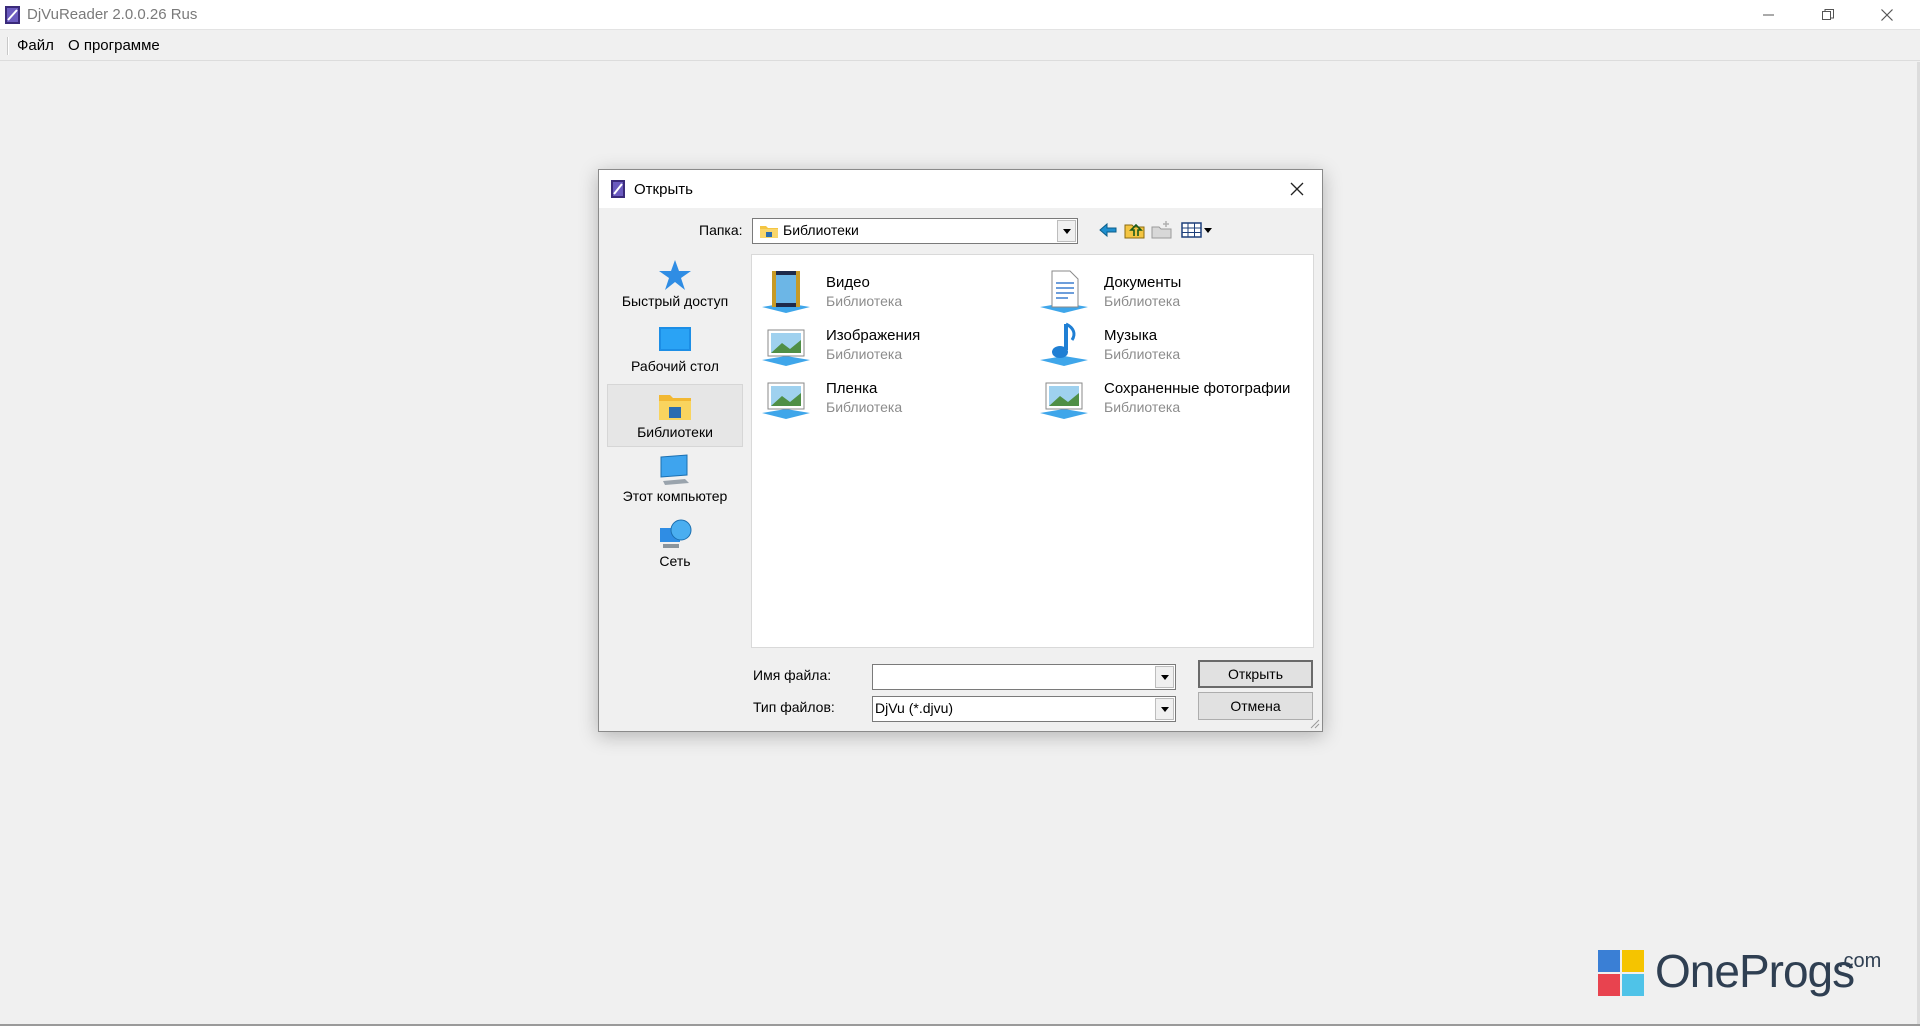 This screenshot has height=1030, width=1920. What do you see at coordinates (35, 45) in the screenshot?
I see `menu-file: Файл` at bounding box center [35, 45].